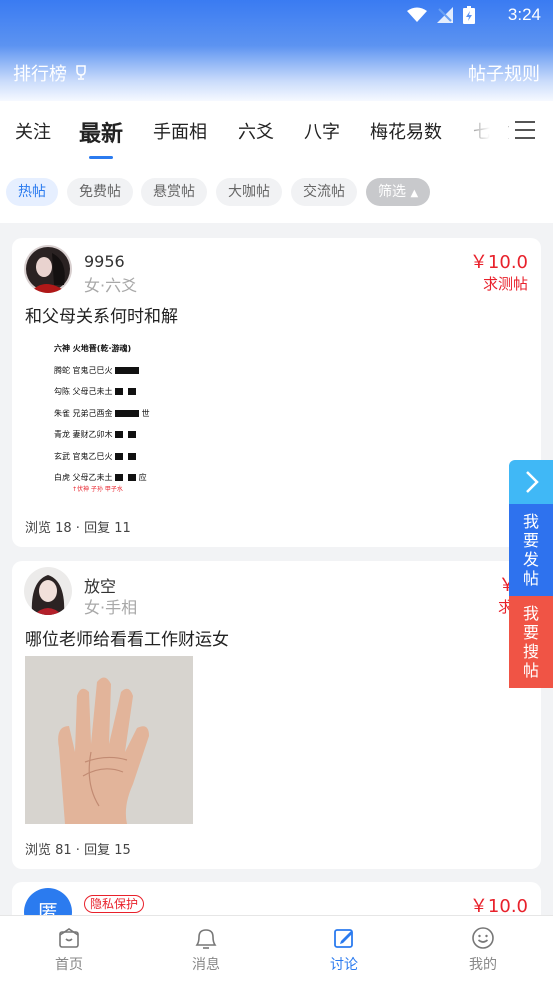 This screenshot has width=553, height=984. I want to click on filter-reward: 悬赏帖, so click(174, 192).